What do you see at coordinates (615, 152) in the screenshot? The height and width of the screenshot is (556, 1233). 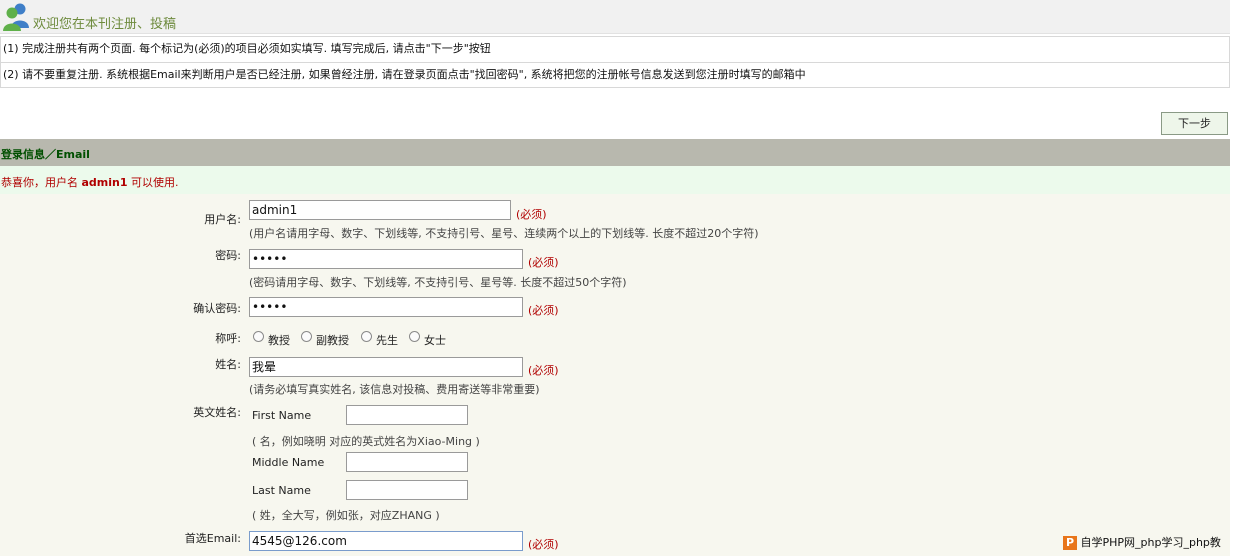 I see `section-header: 登录信息／Email` at bounding box center [615, 152].